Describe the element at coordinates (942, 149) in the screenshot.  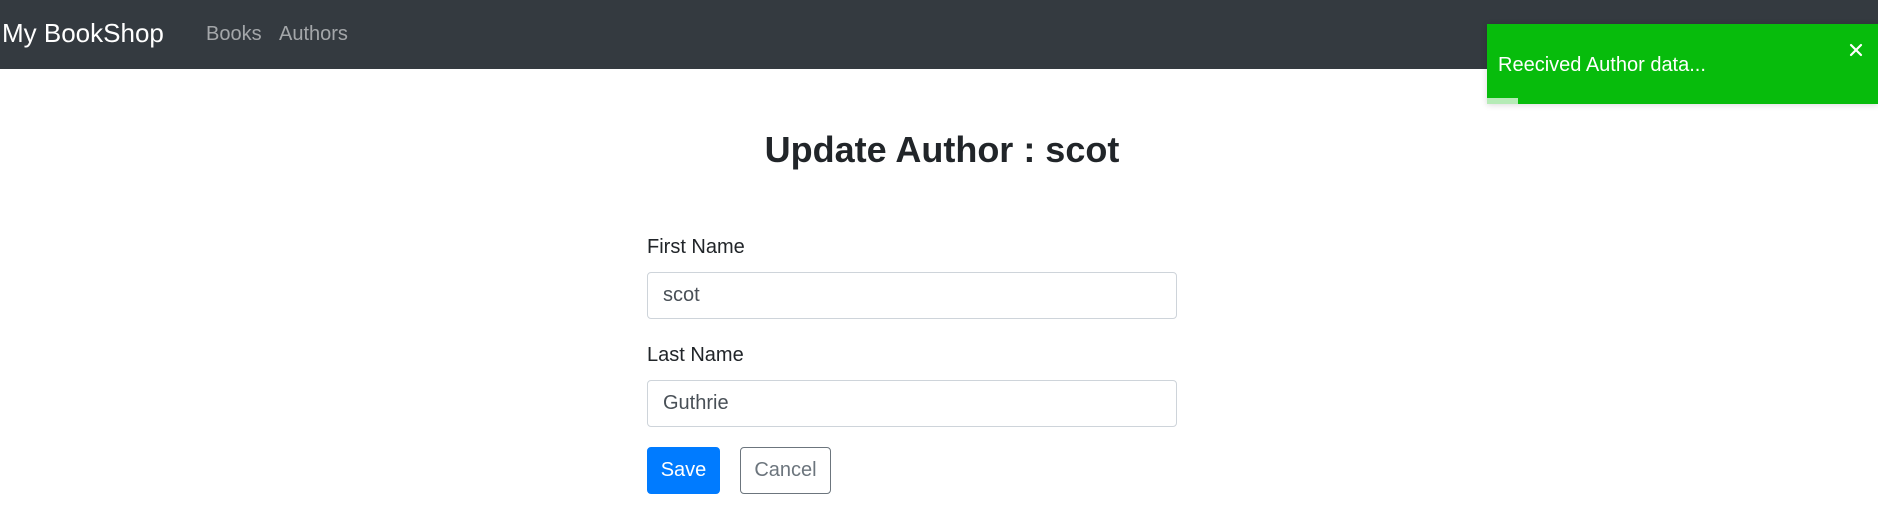
I see `page-title: Update Author : scot` at that location.